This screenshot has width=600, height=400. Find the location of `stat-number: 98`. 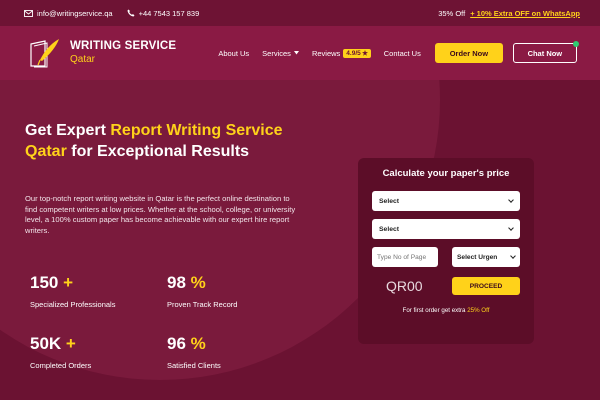

stat-number: 98 is located at coordinates (176, 282).